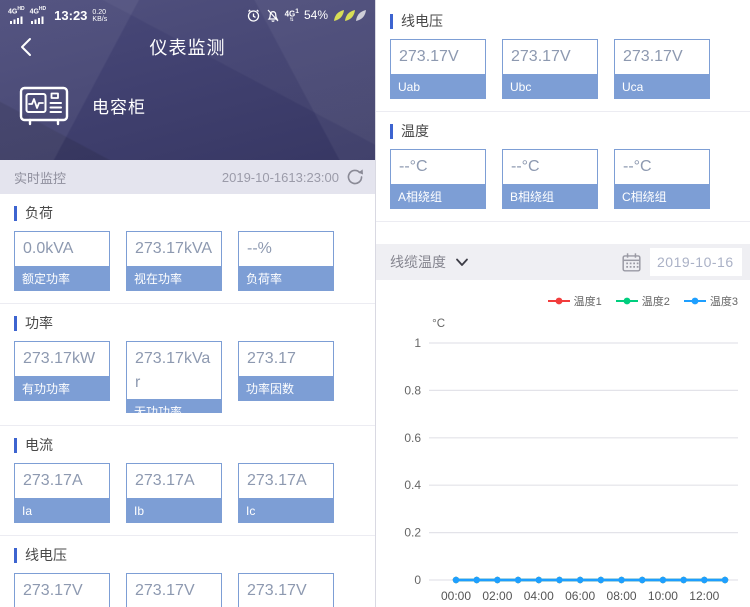  I want to click on svg-text: 0.4, so click(412, 485).